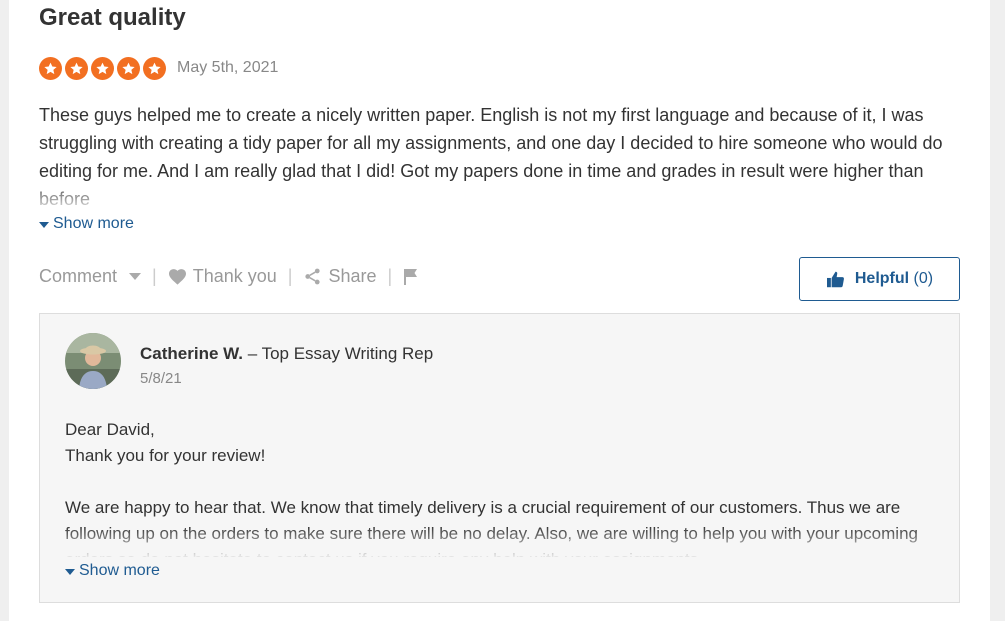  Describe the element at coordinates (165, 455) in the screenshot. I see `reply-thanks: Thank you for your review!` at that location.